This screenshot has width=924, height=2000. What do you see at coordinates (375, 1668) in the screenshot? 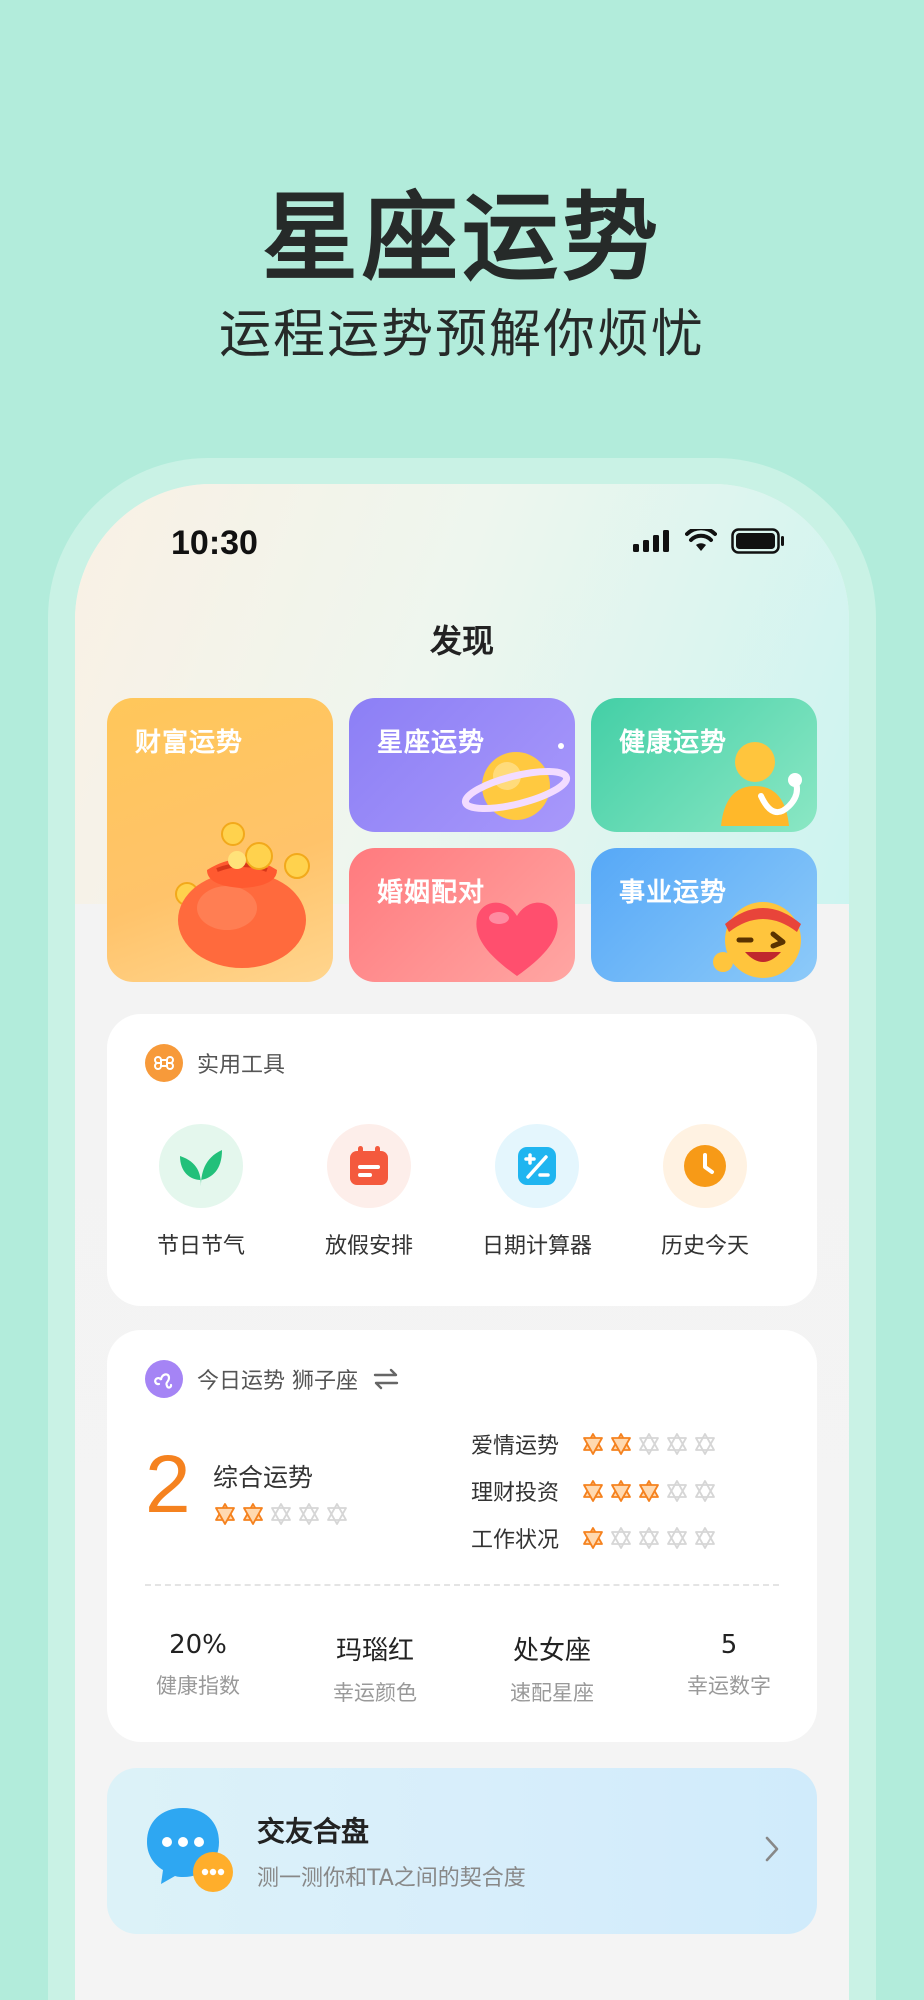
I see `stat-lucky-color: 玛瑙红 幸运颜色` at bounding box center [375, 1668].